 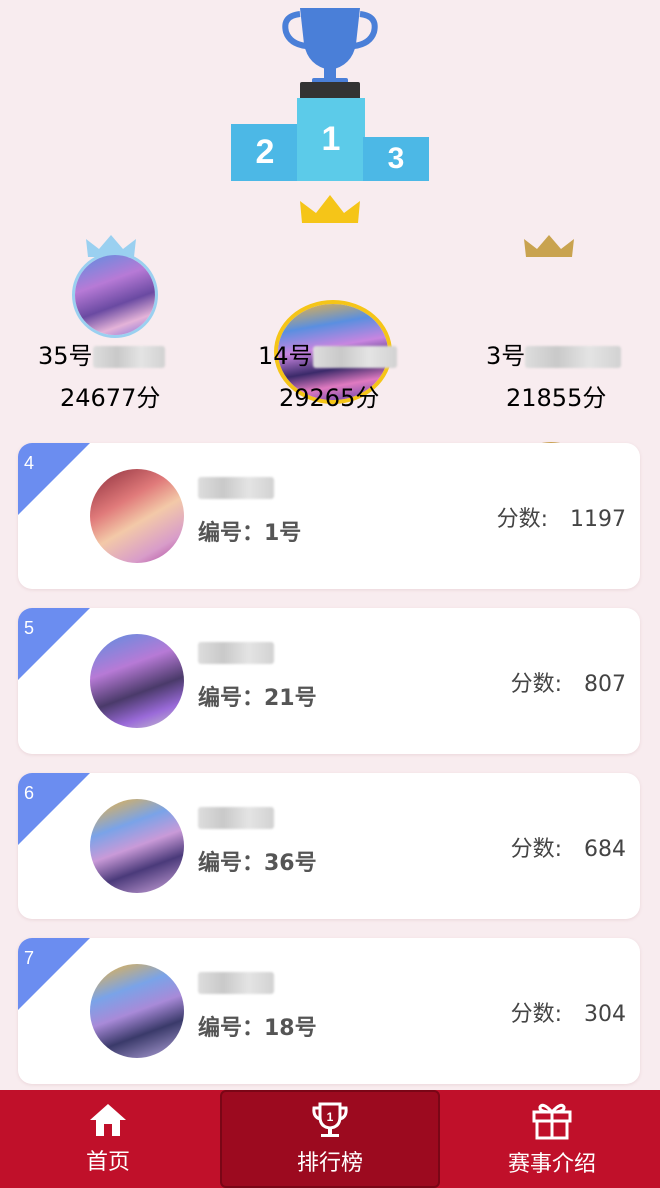 What do you see at coordinates (551, 1164) in the screenshot?
I see `nav-about-label: 赛事介绍` at bounding box center [551, 1164].